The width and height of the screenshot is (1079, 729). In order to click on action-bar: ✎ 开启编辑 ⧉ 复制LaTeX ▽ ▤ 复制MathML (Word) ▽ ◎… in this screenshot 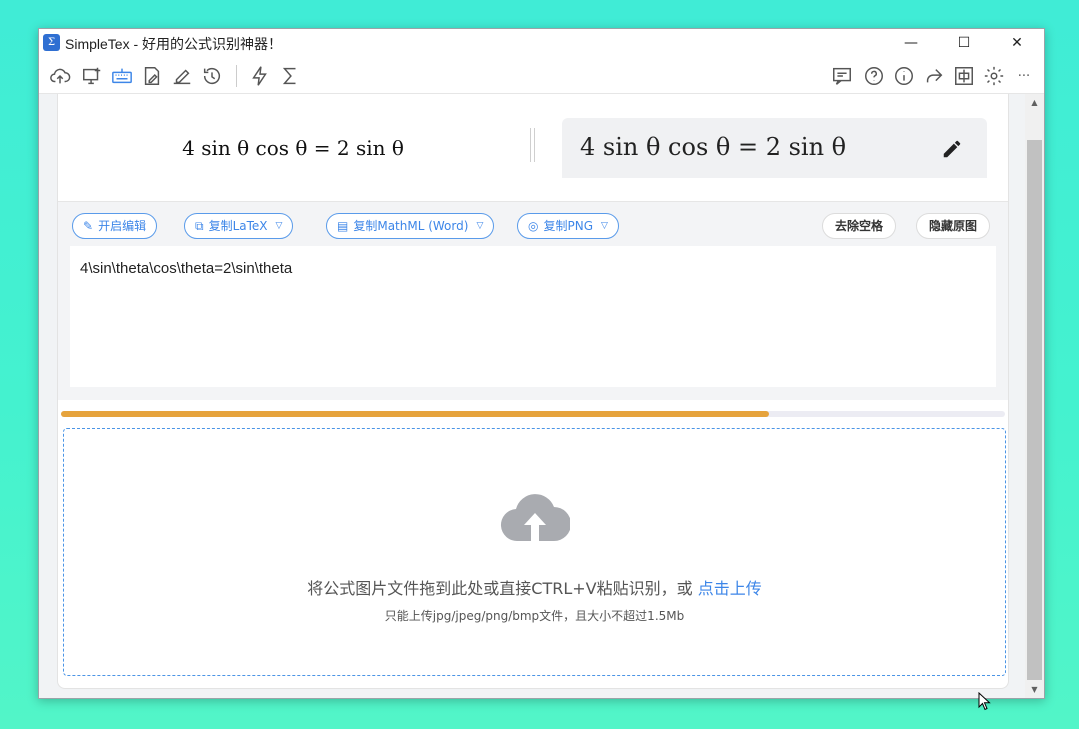, I will do `click(533, 223)`.